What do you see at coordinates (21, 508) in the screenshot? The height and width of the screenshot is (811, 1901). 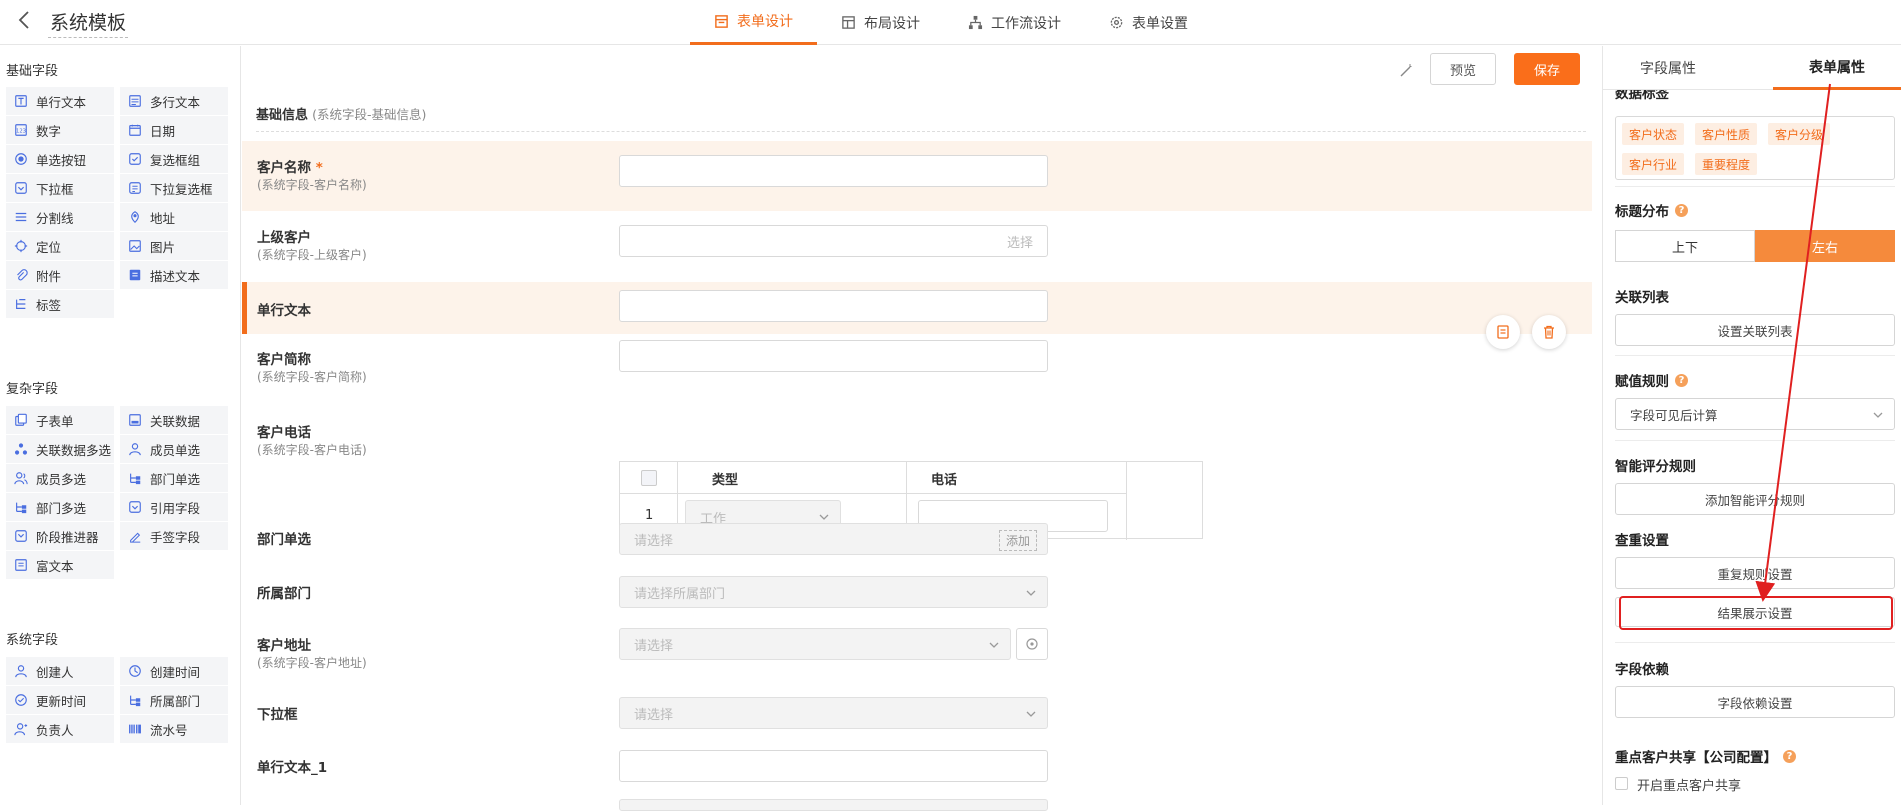 I see `org-tree-icon` at bounding box center [21, 508].